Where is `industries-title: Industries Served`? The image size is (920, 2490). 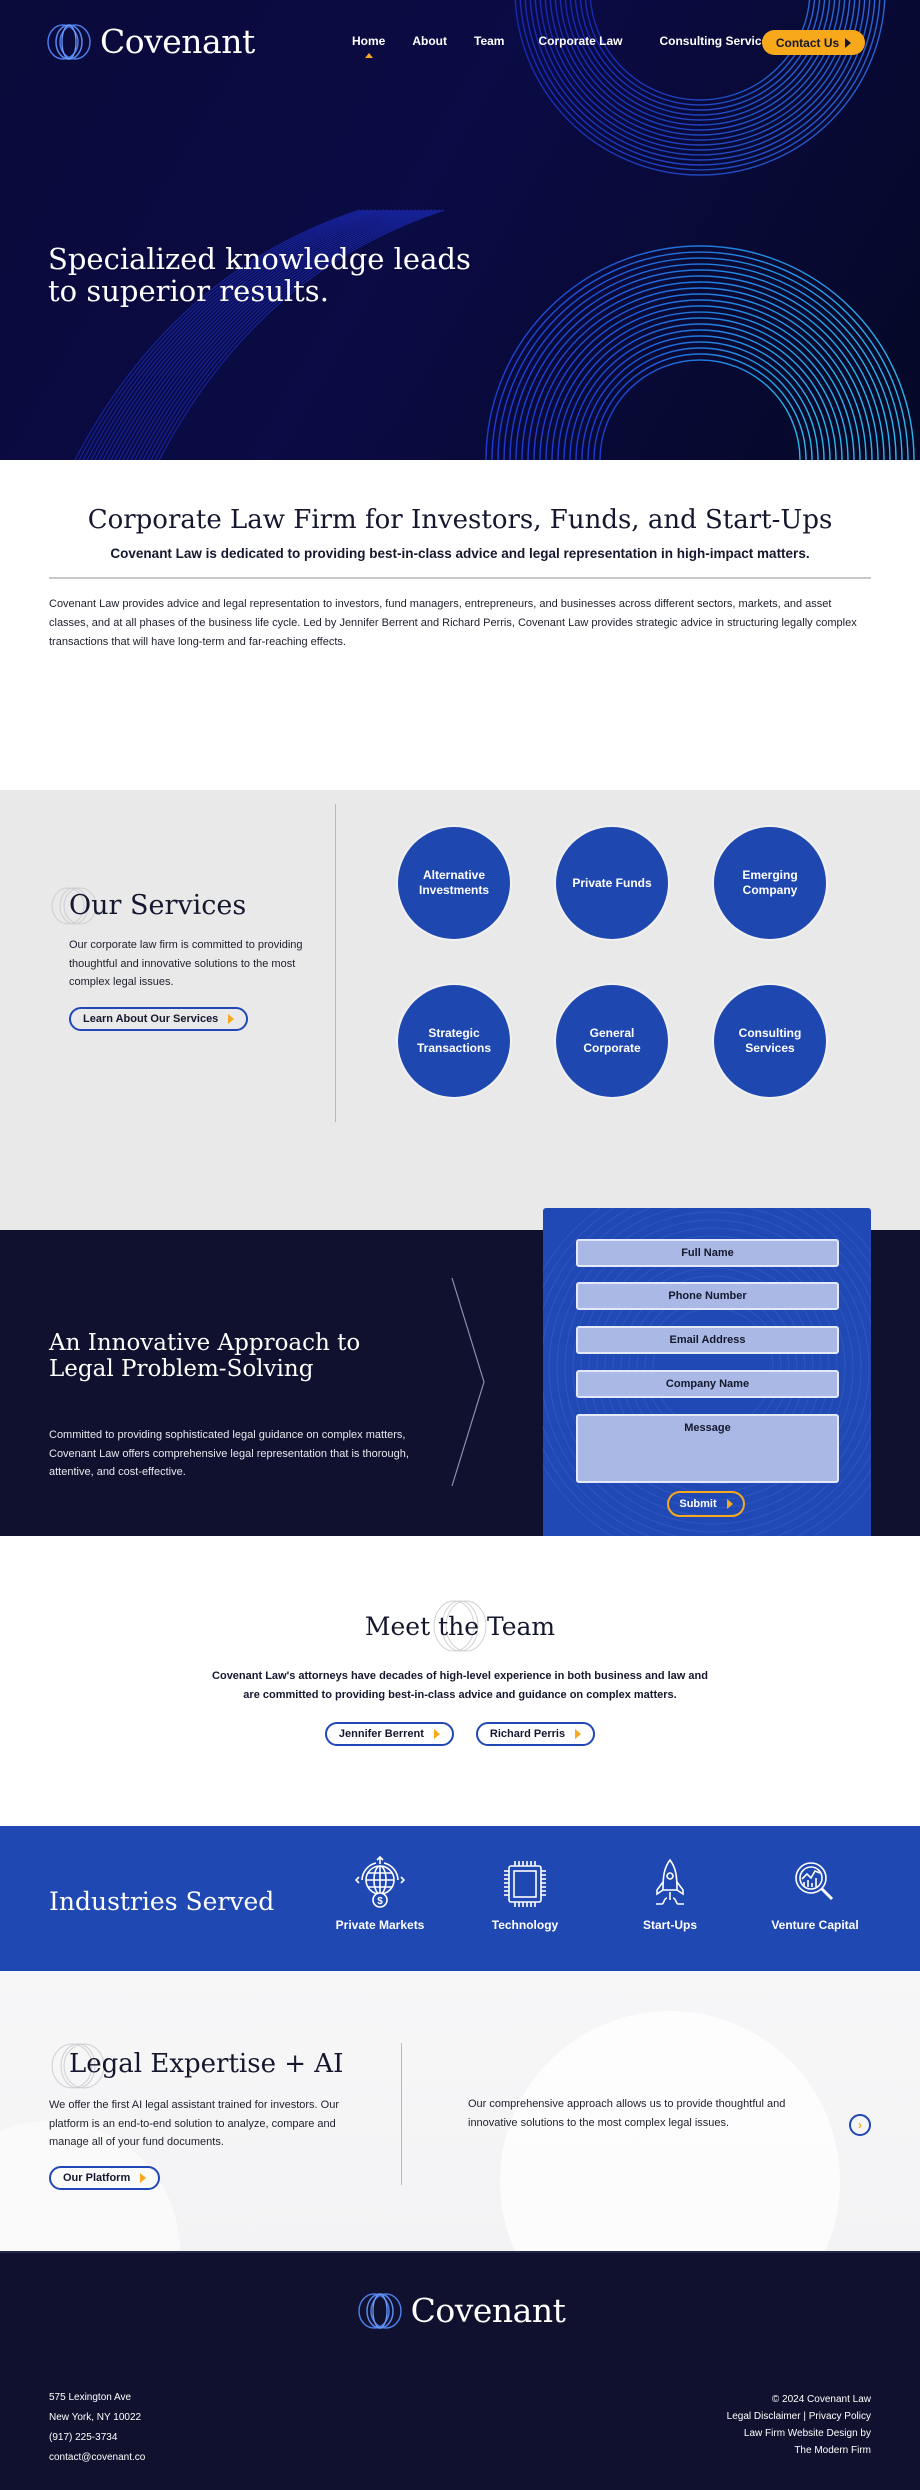 industries-title: Industries Served is located at coordinates (162, 1901).